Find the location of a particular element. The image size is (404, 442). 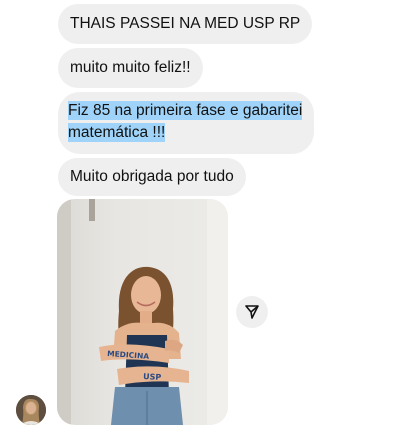

arm-text-right: USP is located at coordinates (152, 377).